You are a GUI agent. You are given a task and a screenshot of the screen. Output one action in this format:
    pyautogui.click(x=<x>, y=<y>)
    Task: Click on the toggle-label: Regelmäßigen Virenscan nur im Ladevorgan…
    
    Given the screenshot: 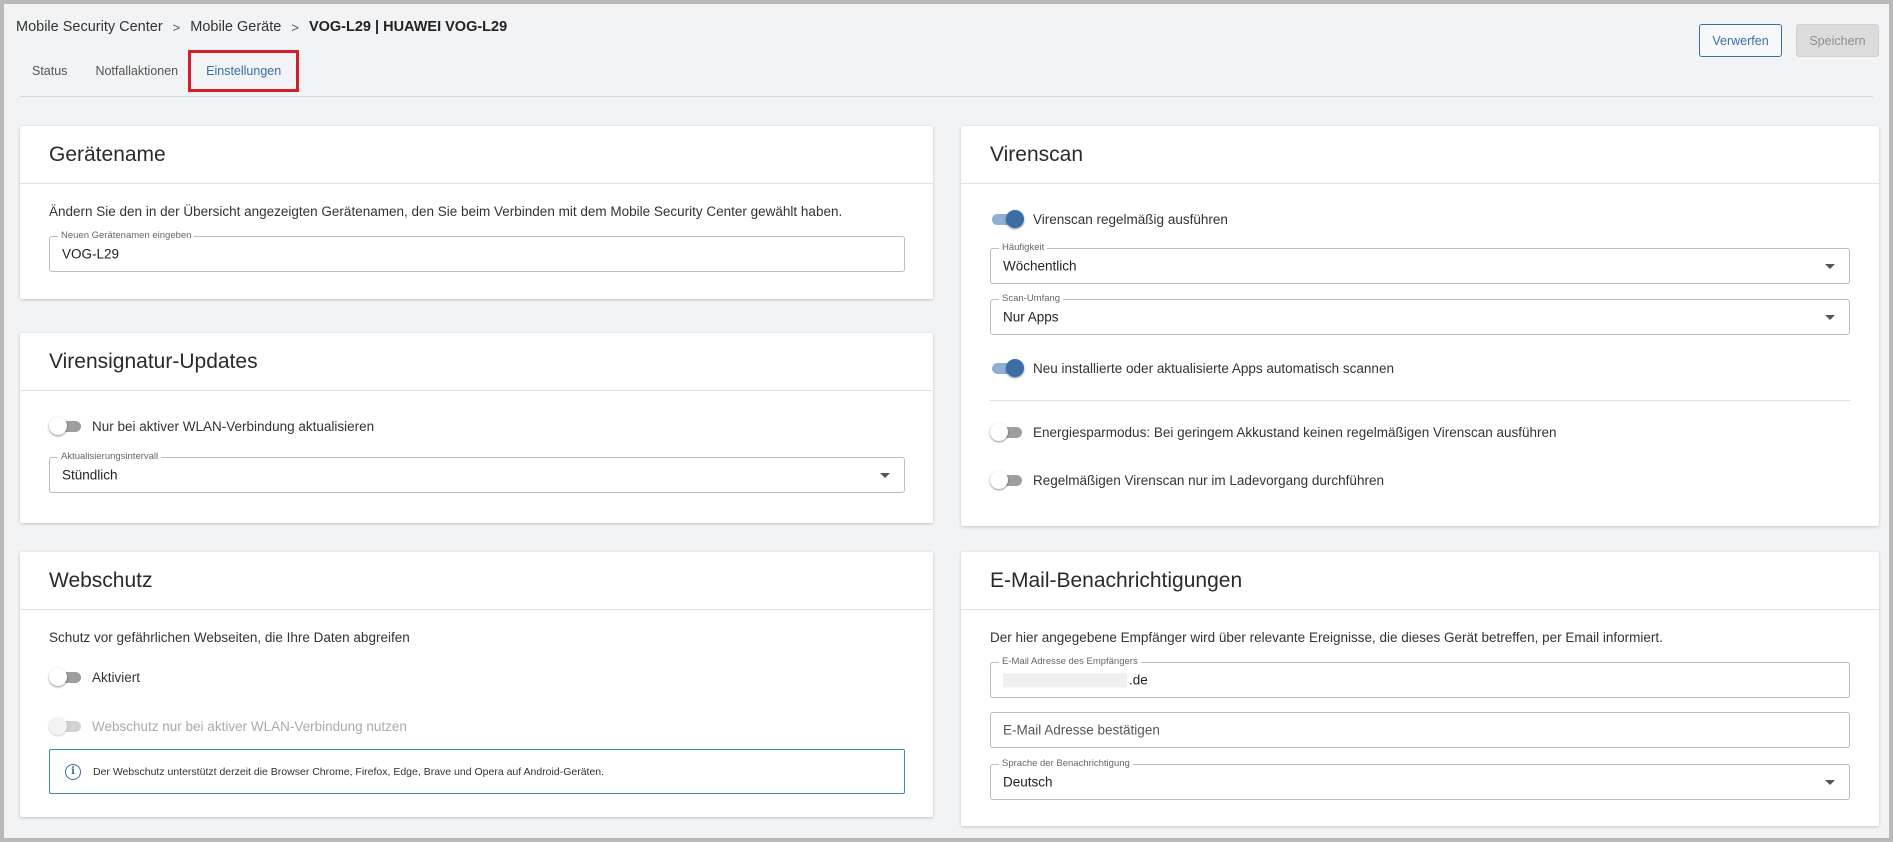 What is the action you would take?
    pyautogui.click(x=1208, y=480)
    